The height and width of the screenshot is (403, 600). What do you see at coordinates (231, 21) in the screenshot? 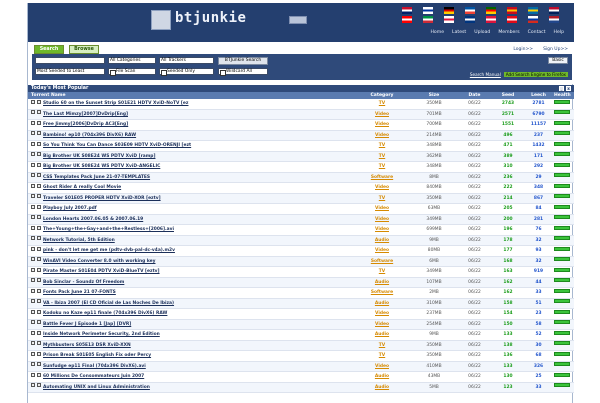
I see `site-logo: btjunkie` at bounding box center [231, 21].